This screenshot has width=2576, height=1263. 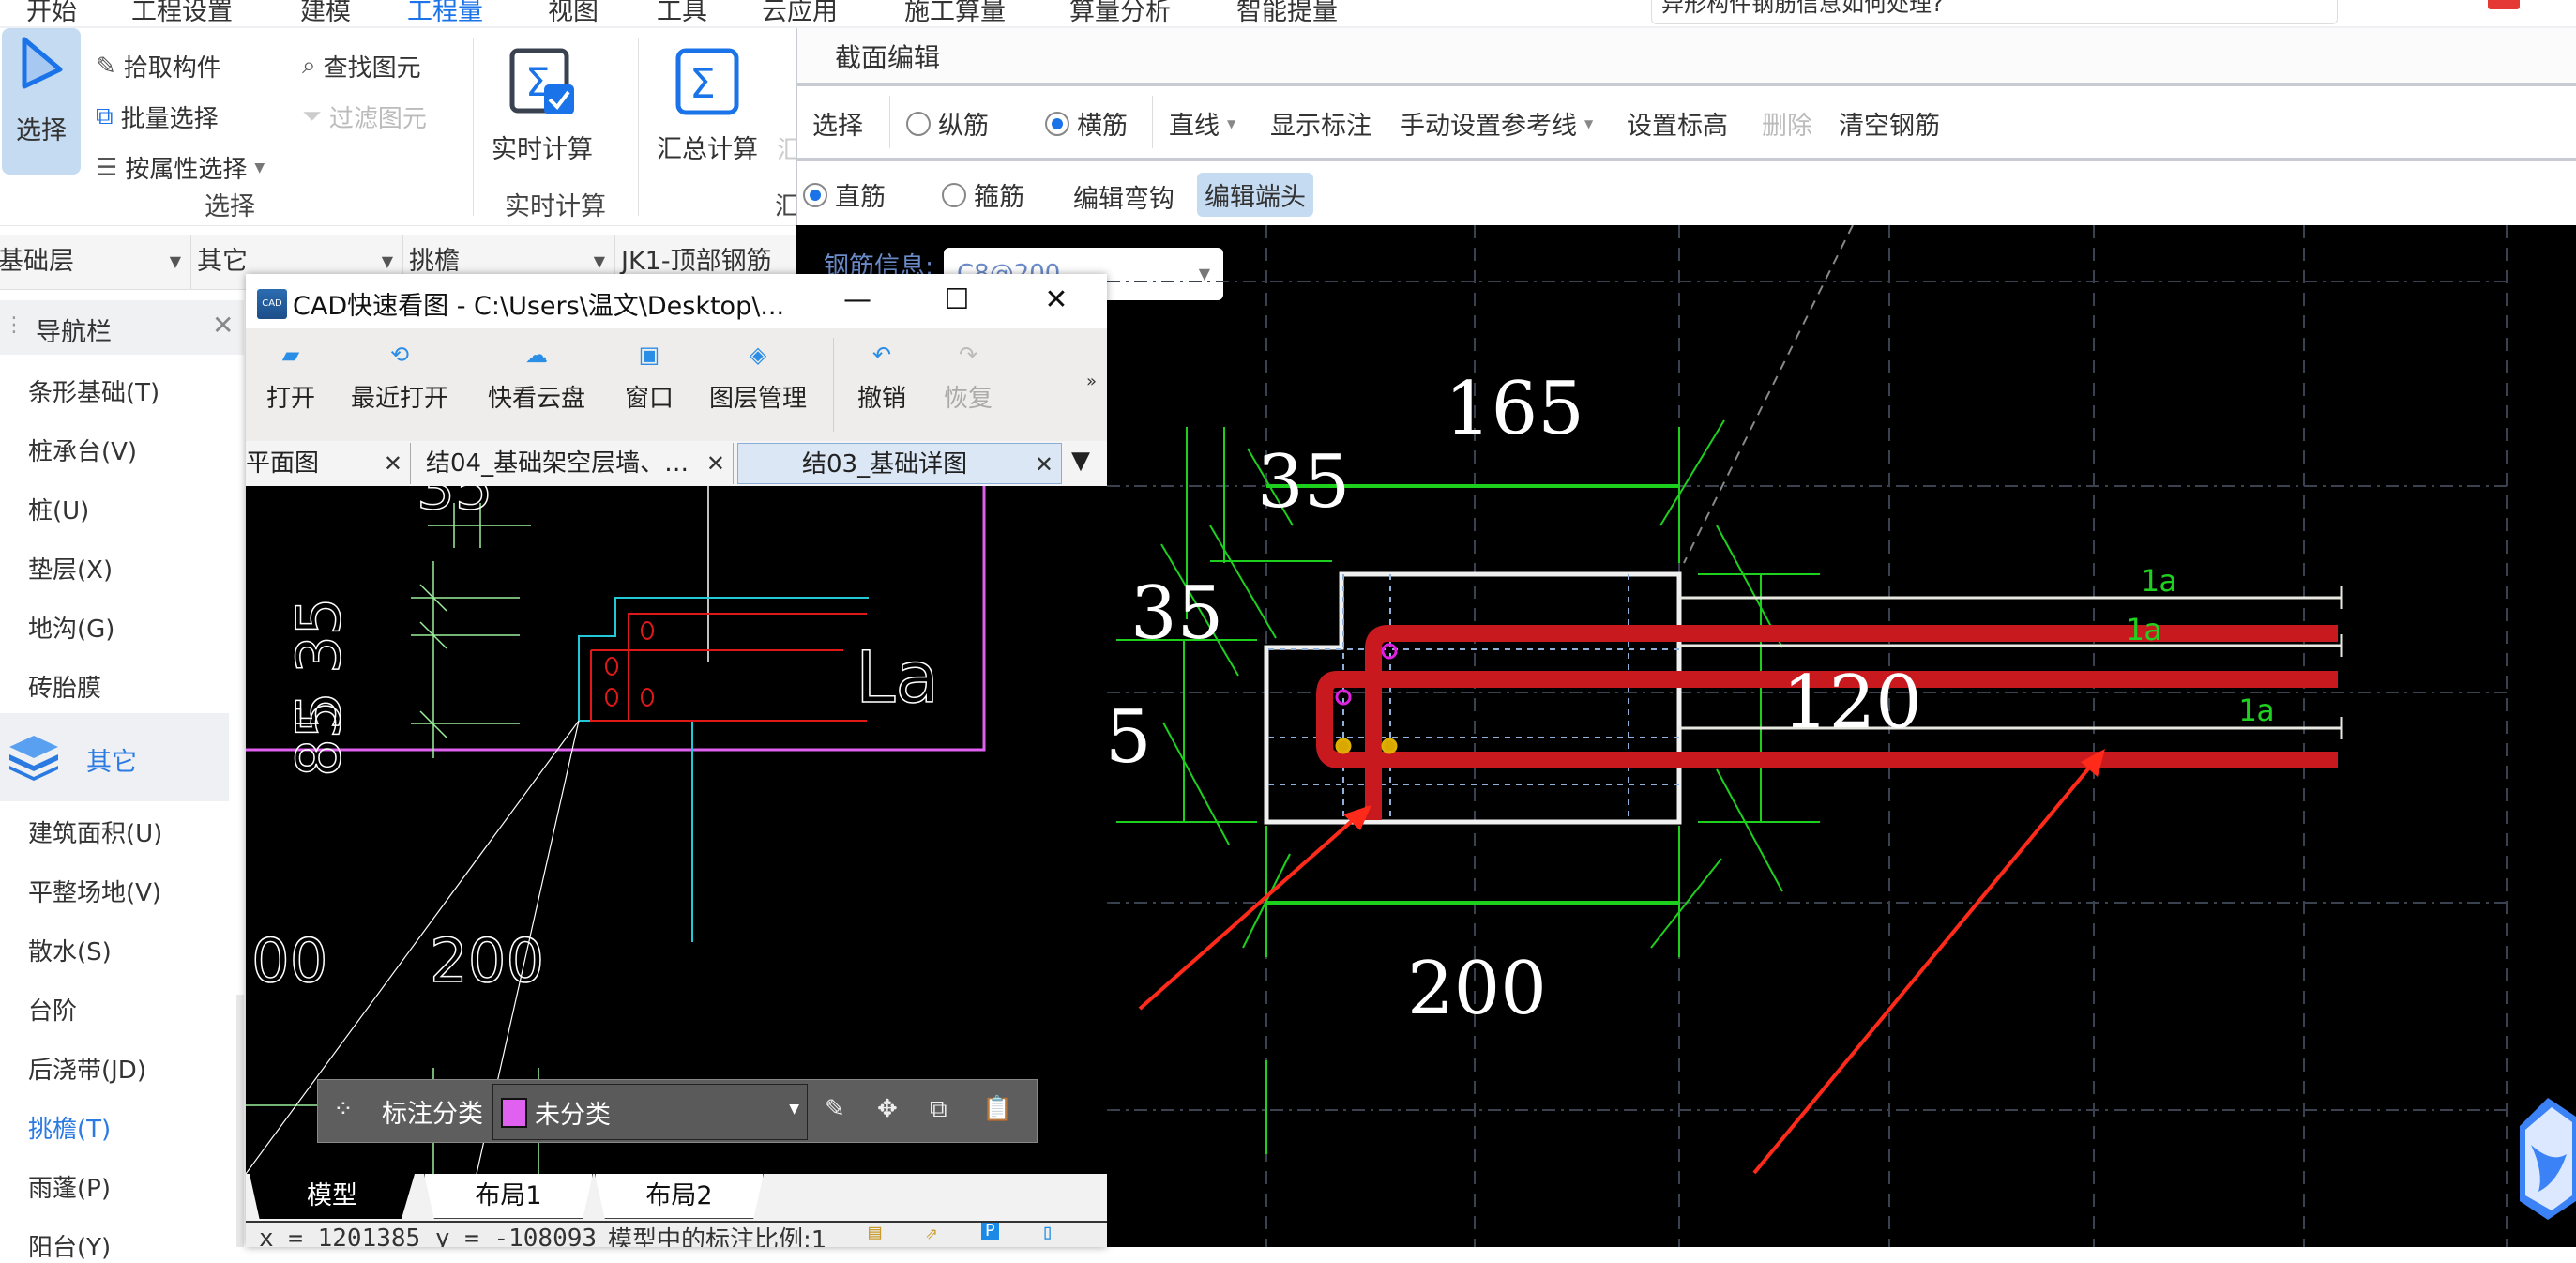 What do you see at coordinates (87, 1068) in the screenshot?
I see `nav-item: 后浇带(JD)` at bounding box center [87, 1068].